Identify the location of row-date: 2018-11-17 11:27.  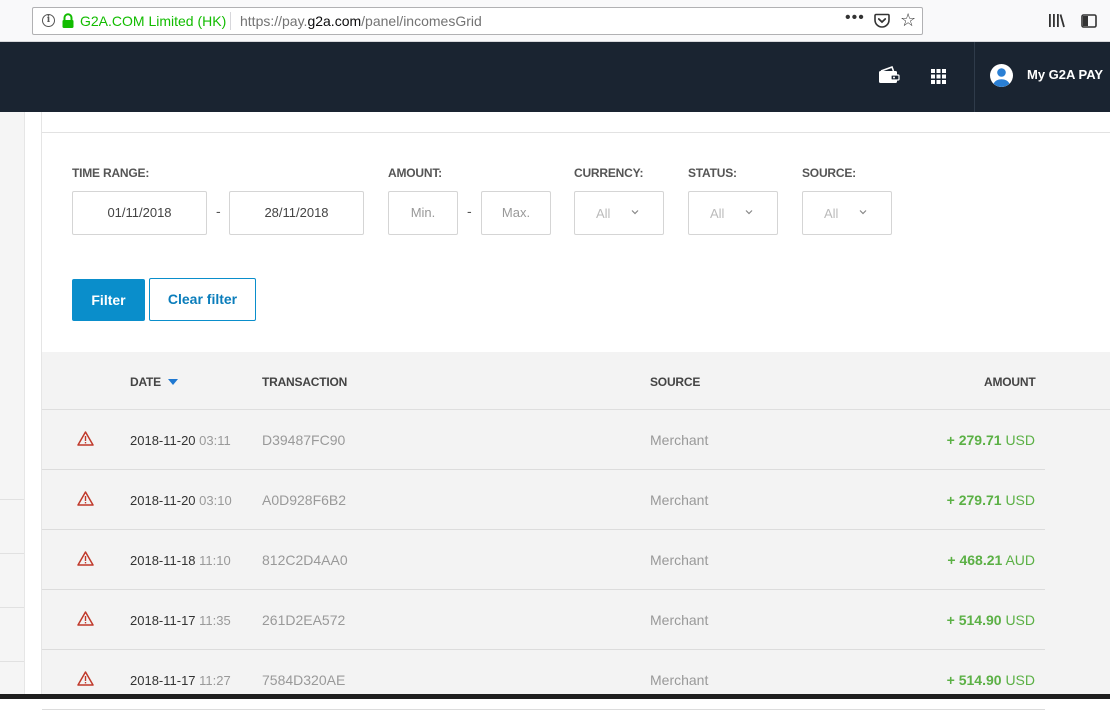
(180, 680).